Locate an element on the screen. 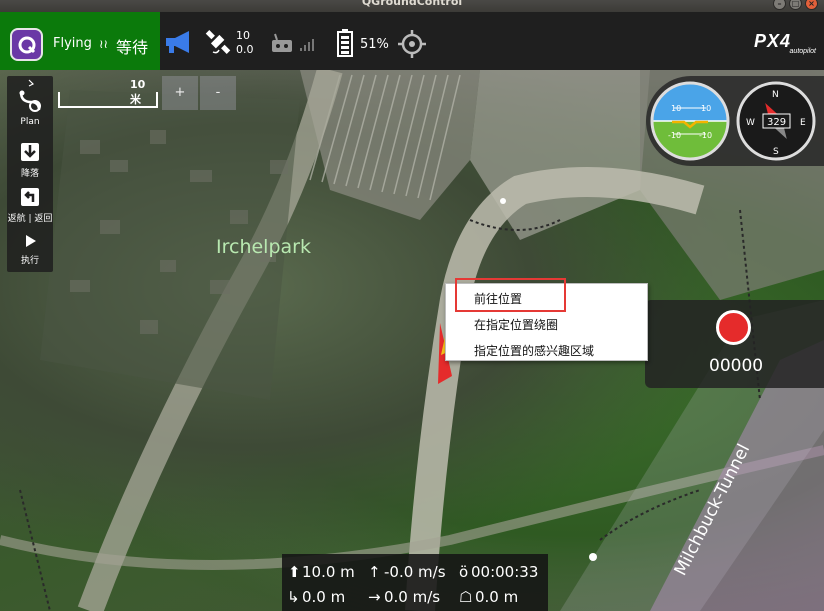  menu-item-roi-location: 指定位置的感兴趣区域 is located at coordinates (534, 350).